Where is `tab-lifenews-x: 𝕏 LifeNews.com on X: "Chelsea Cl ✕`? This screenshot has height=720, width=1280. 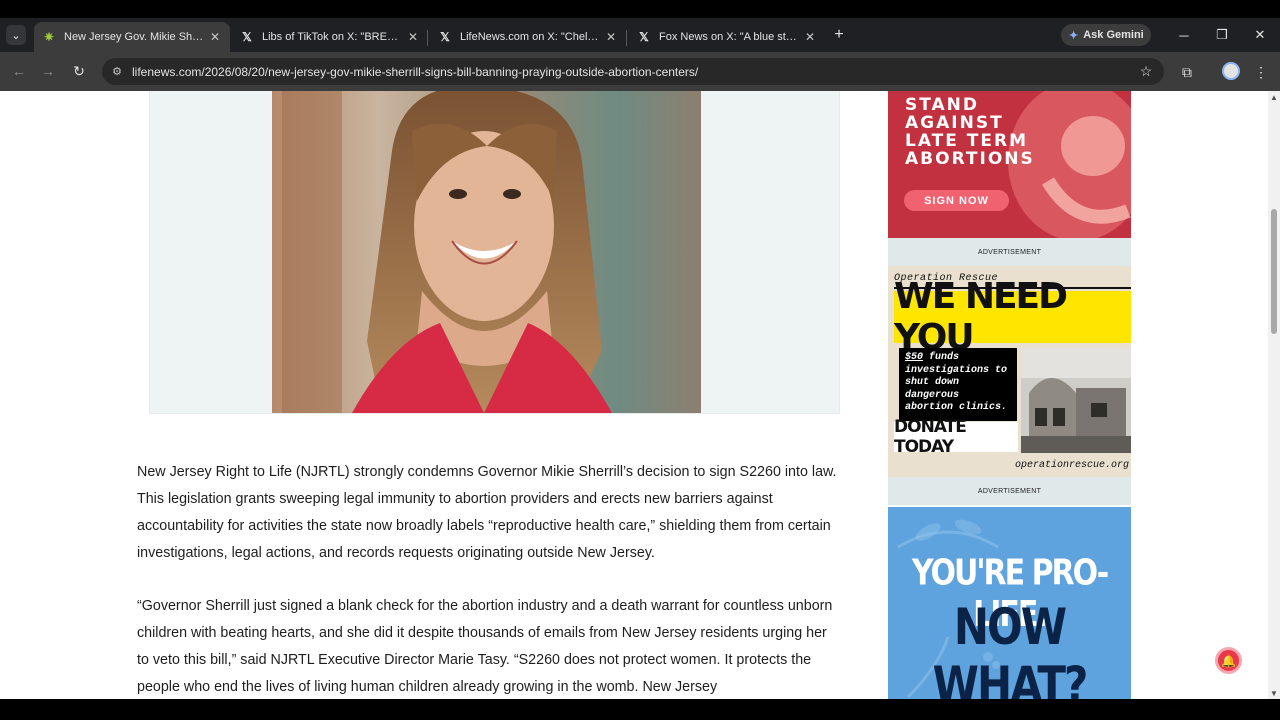
tab-lifenews-x: 𝕏 LifeNews.com on X: "Chelsea Cl ✕ is located at coordinates (528, 37).